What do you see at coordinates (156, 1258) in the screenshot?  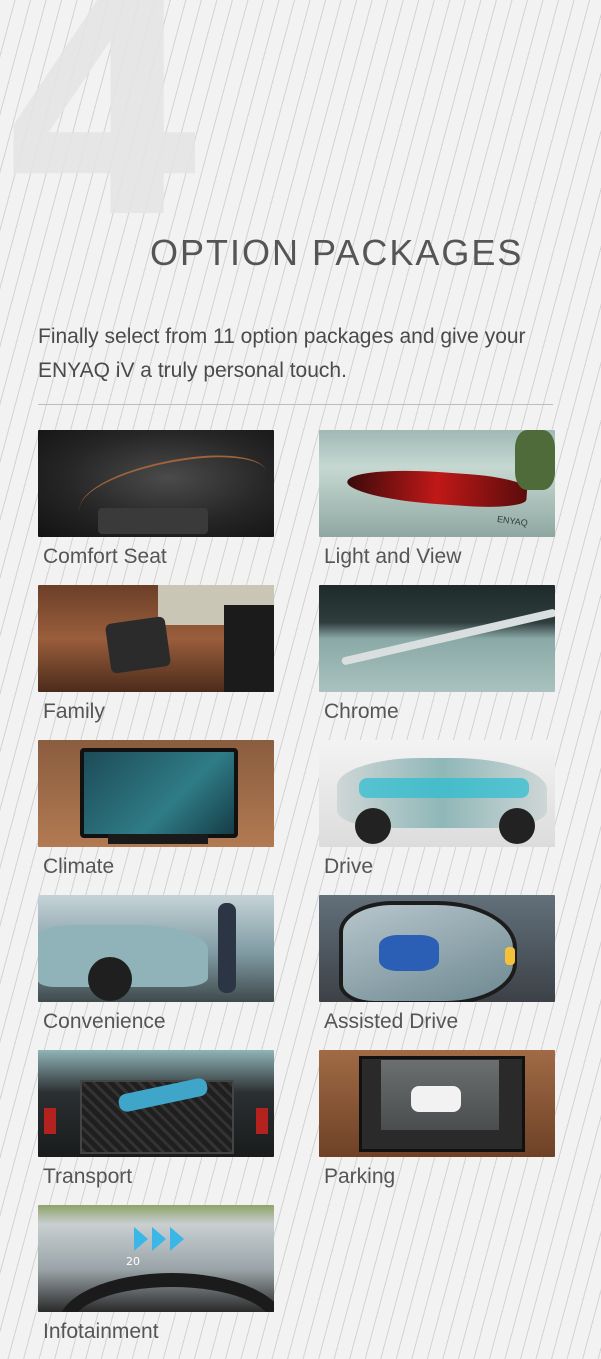 I see `infotainment-image: 20` at bounding box center [156, 1258].